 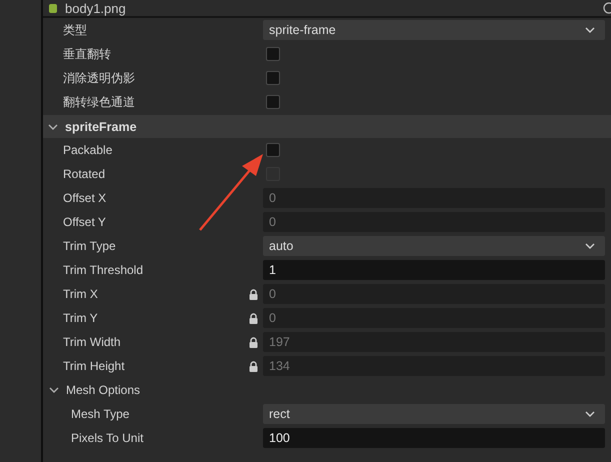 I want to click on property-label: Offset X, so click(x=85, y=198).